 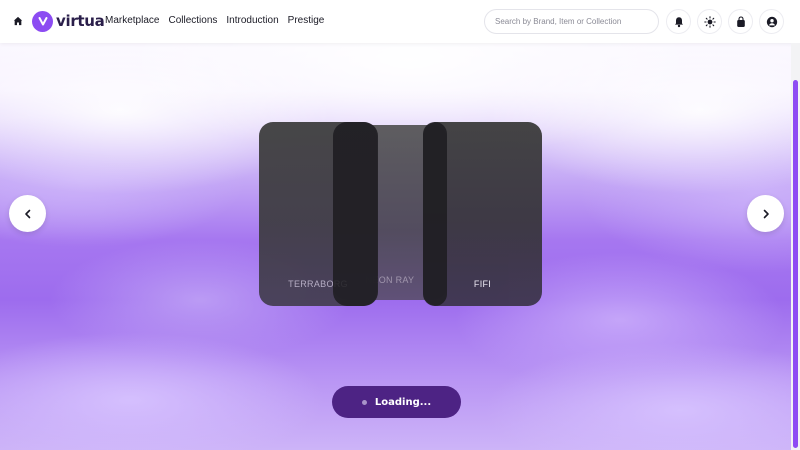 I want to click on account-button, so click(x=771, y=21).